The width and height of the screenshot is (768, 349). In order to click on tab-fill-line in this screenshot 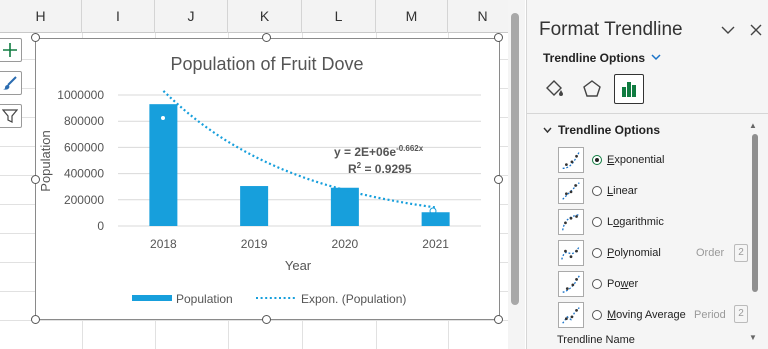, I will do `click(554, 89)`.